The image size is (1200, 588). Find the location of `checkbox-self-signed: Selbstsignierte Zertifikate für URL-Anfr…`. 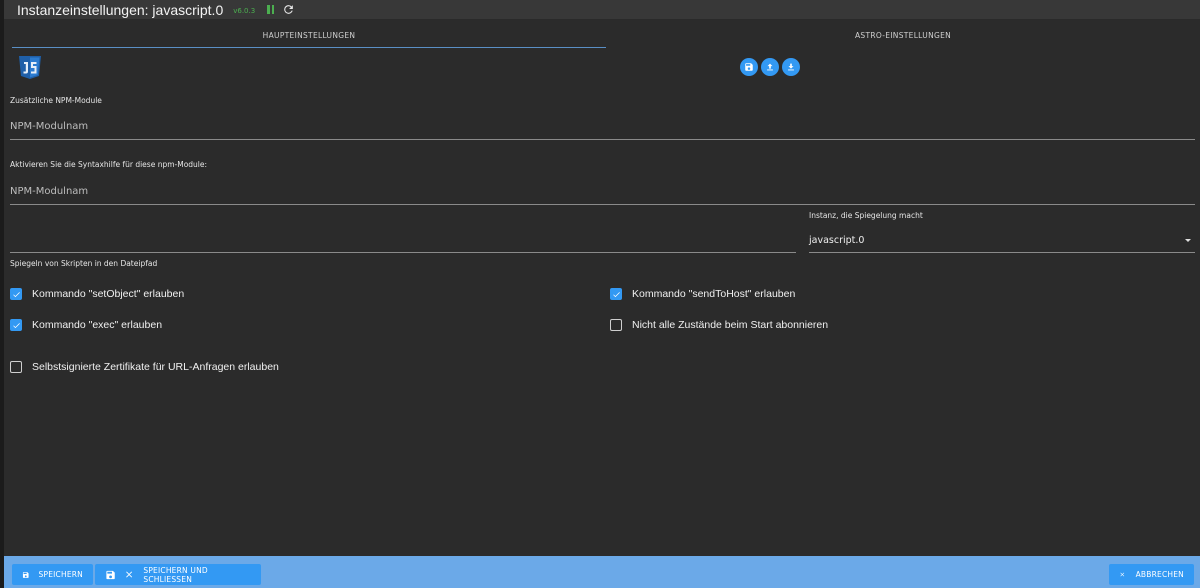

checkbox-self-signed: Selbstsignierte Zertifikate für URL-Anfr… is located at coordinates (144, 367).